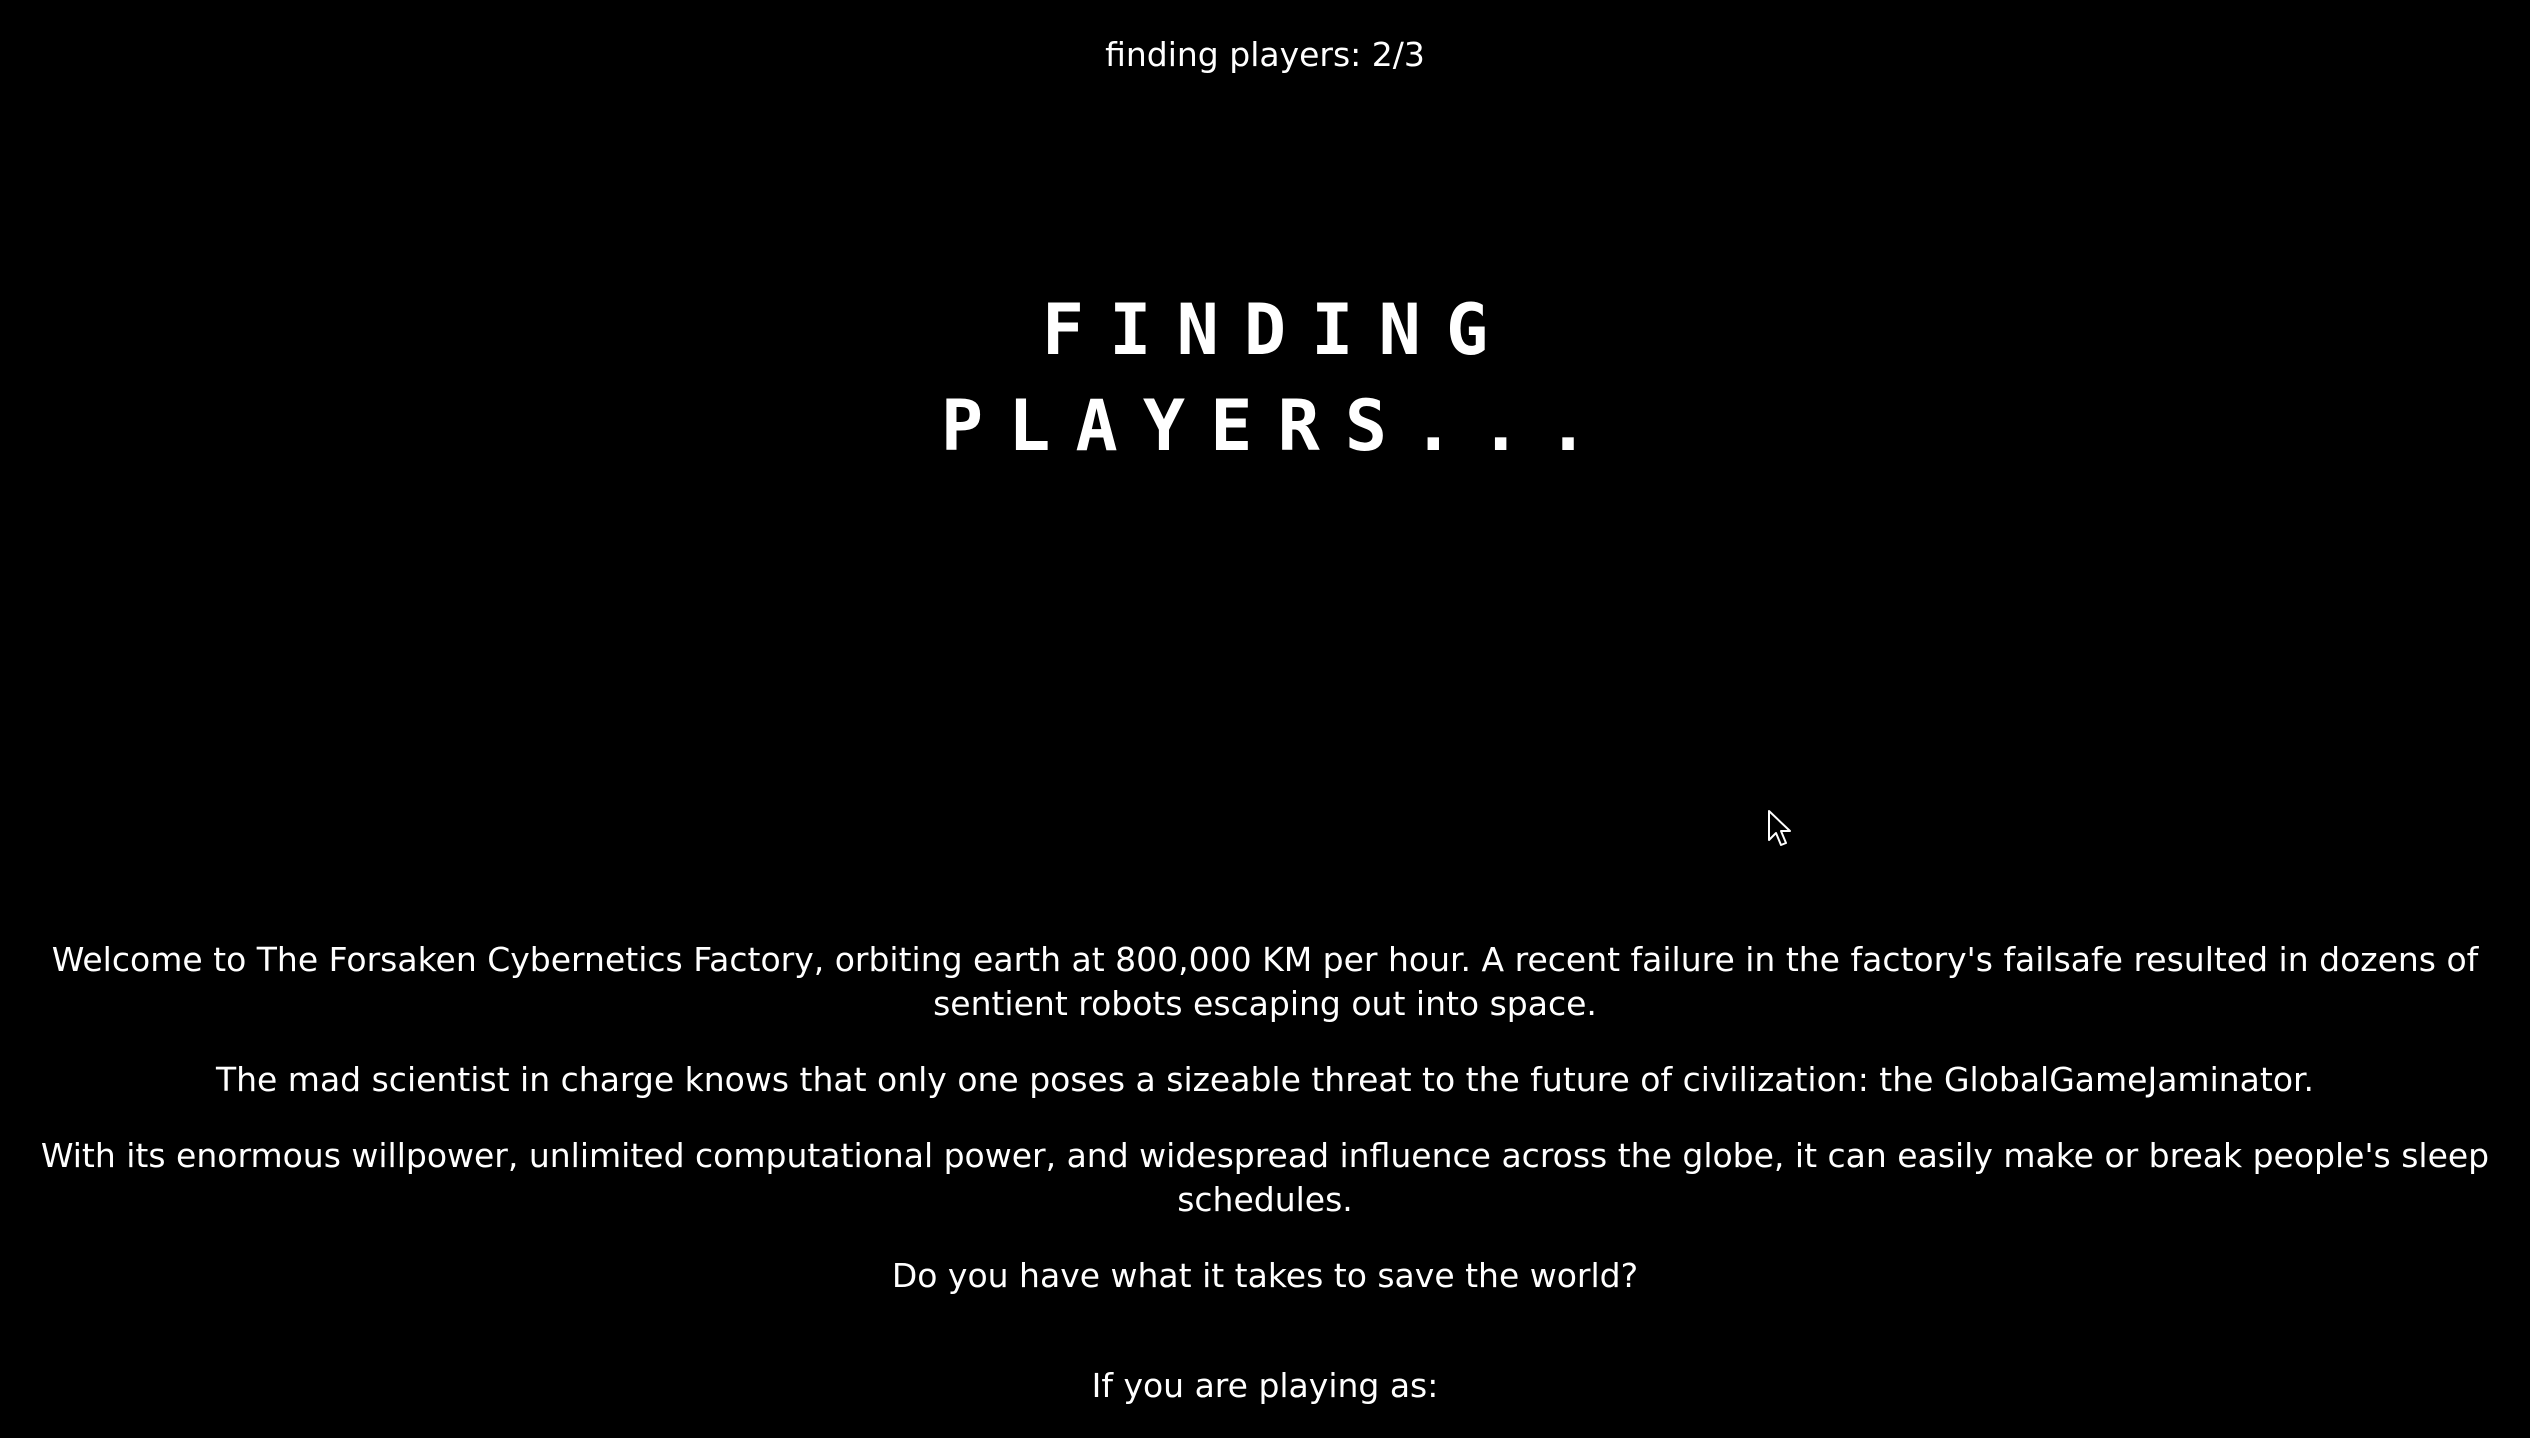 Image resolution: width=2530 pixels, height=1438 pixels. Describe the element at coordinates (1779, 828) in the screenshot. I see `mouse-pointer-icon` at that location.